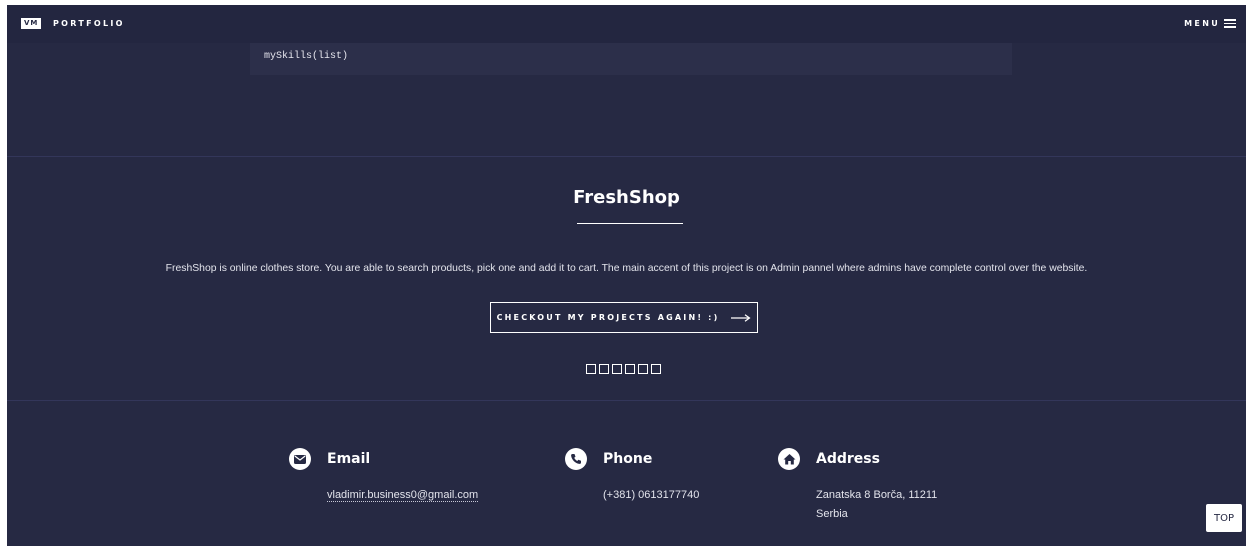 The image size is (1253, 546). What do you see at coordinates (300, 459) in the screenshot?
I see `envelope-icon` at bounding box center [300, 459].